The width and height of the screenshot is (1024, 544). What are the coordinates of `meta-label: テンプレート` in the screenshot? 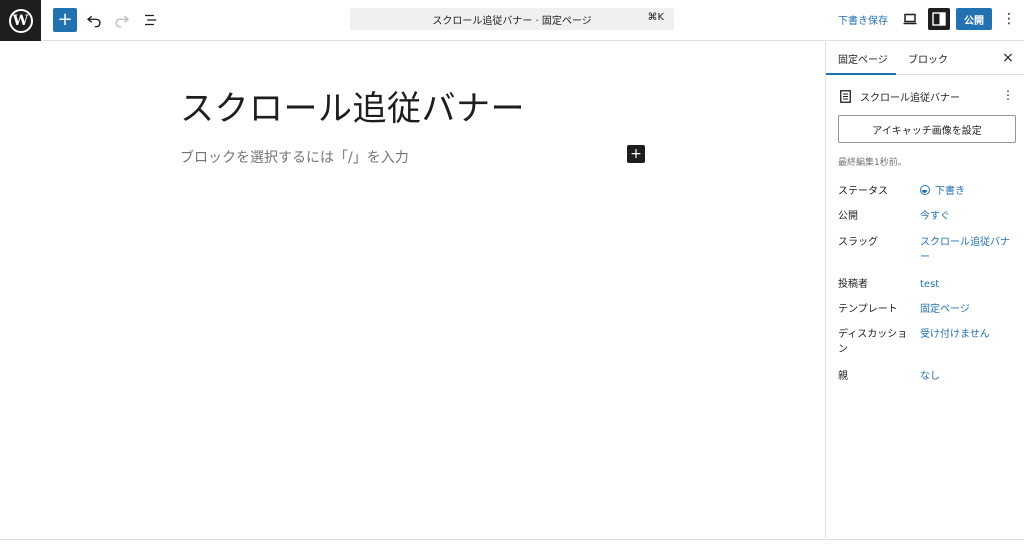 It's located at (868, 309).